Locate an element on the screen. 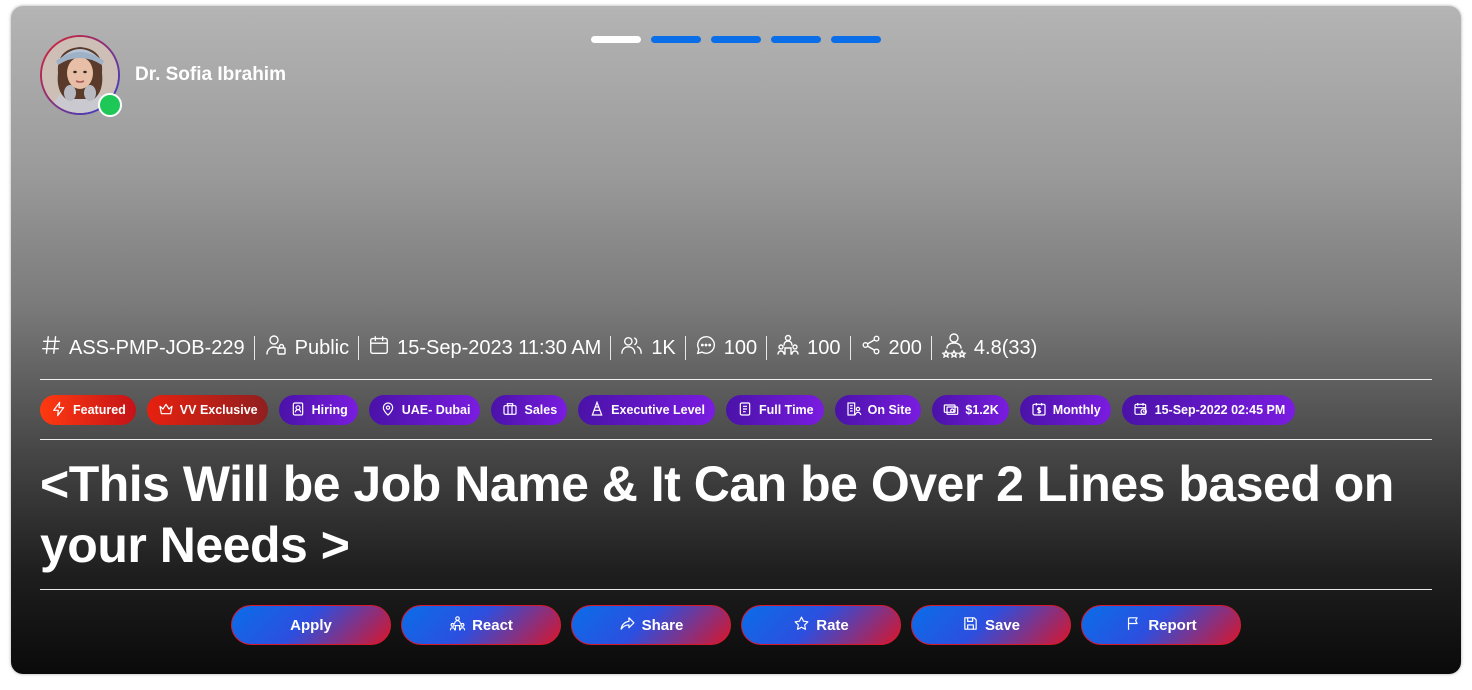 The width and height of the screenshot is (1472, 690). crown-icon is located at coordinates (166, 410).